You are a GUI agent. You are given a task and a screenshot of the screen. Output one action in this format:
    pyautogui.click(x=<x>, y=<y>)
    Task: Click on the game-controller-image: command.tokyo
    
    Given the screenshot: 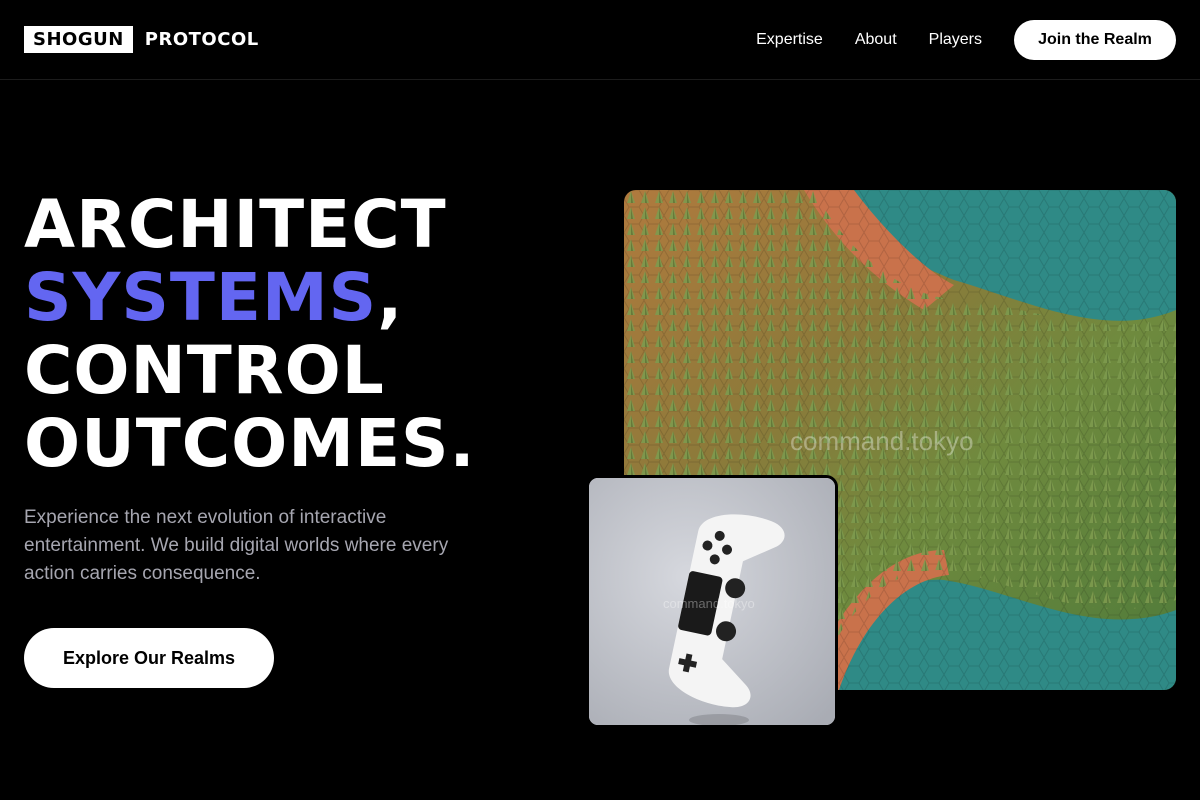 What is the action you would take?
    pyautogui.click(x=712, y=601)
    